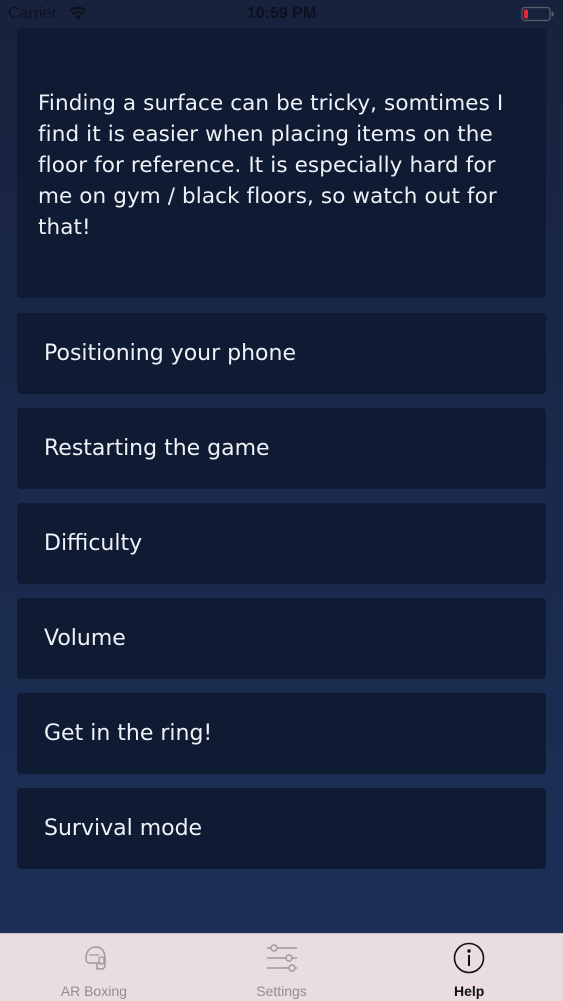 Image resolution: width=563 pixels, height=1001 pixels. What do you see at coordinates (123, 828) in the screenshot?
I see `help-item-label: Survival mode` at bounding box center [123, 828].